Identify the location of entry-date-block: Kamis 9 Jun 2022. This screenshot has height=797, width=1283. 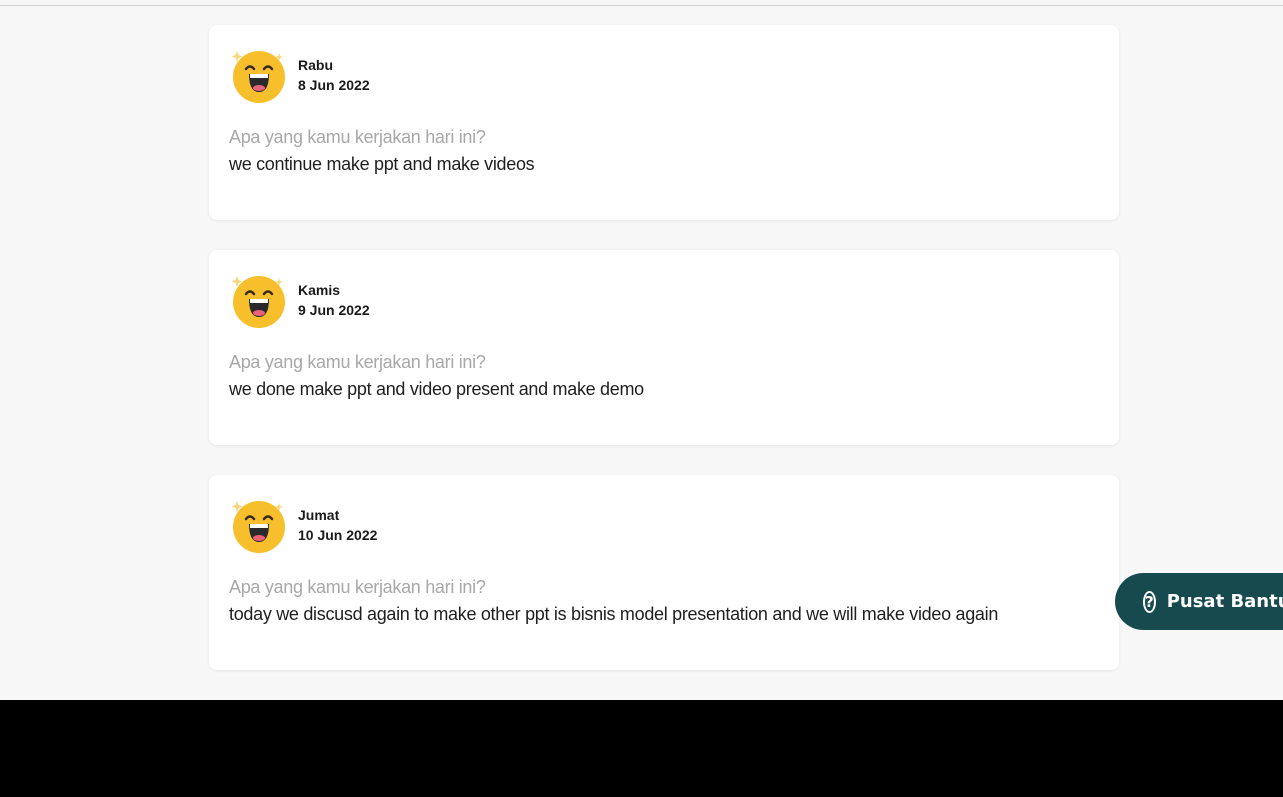
(334, 300).